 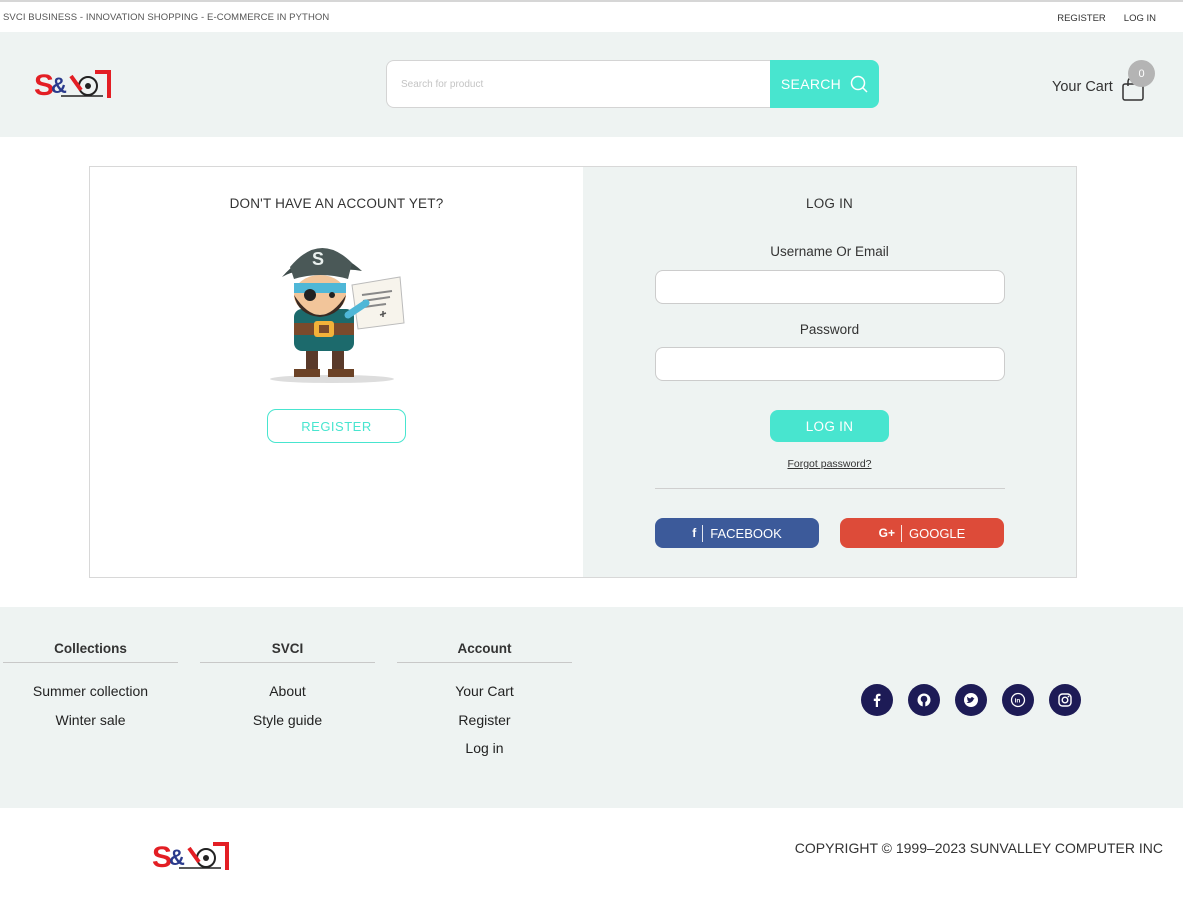 What do you see at coordinates (1141, 73) in the screenshot?
I see `cart-count-badge: 0` at bounding box center [1141, 73].